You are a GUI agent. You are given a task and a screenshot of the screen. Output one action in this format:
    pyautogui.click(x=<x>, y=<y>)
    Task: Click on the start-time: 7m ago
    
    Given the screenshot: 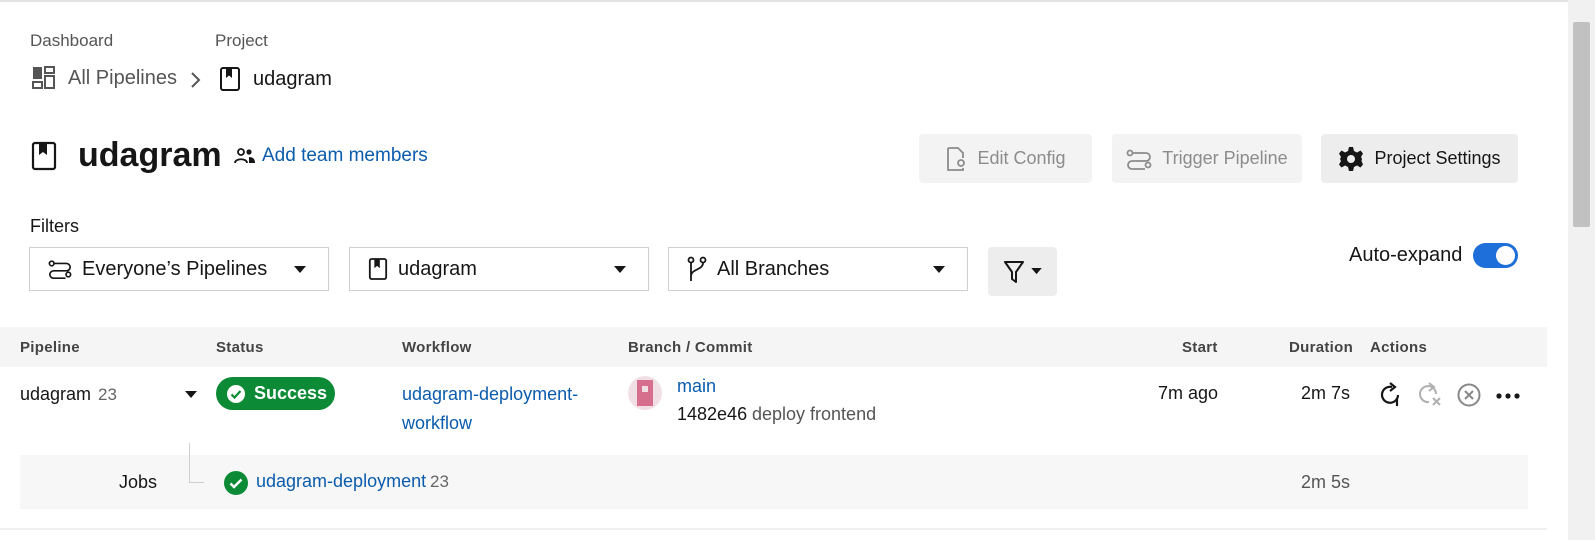 What is the action you would take?
    pyautogui.click(x=1187, y=393)
    